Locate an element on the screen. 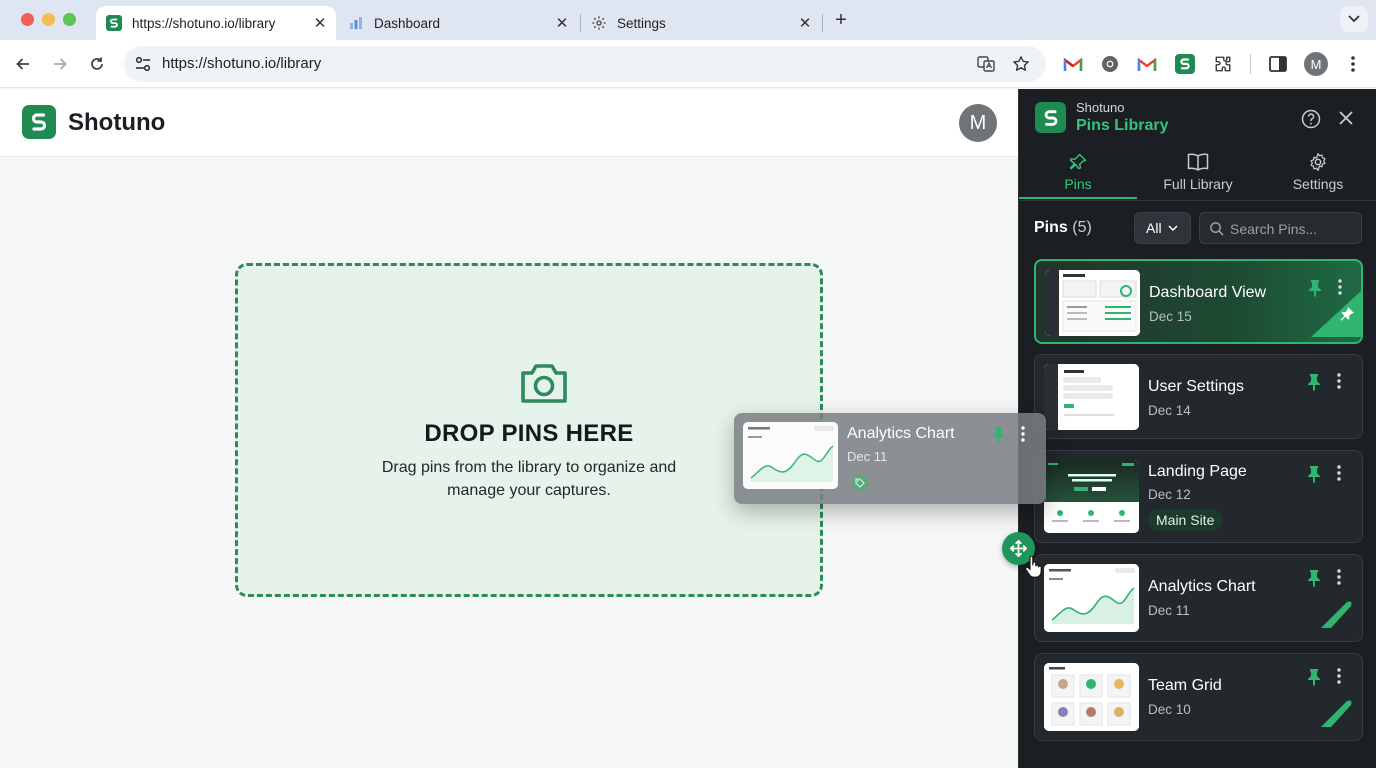 The image size is (1376, 768). pin-title: Analytics Chart is located at coordinates (1202, 586).